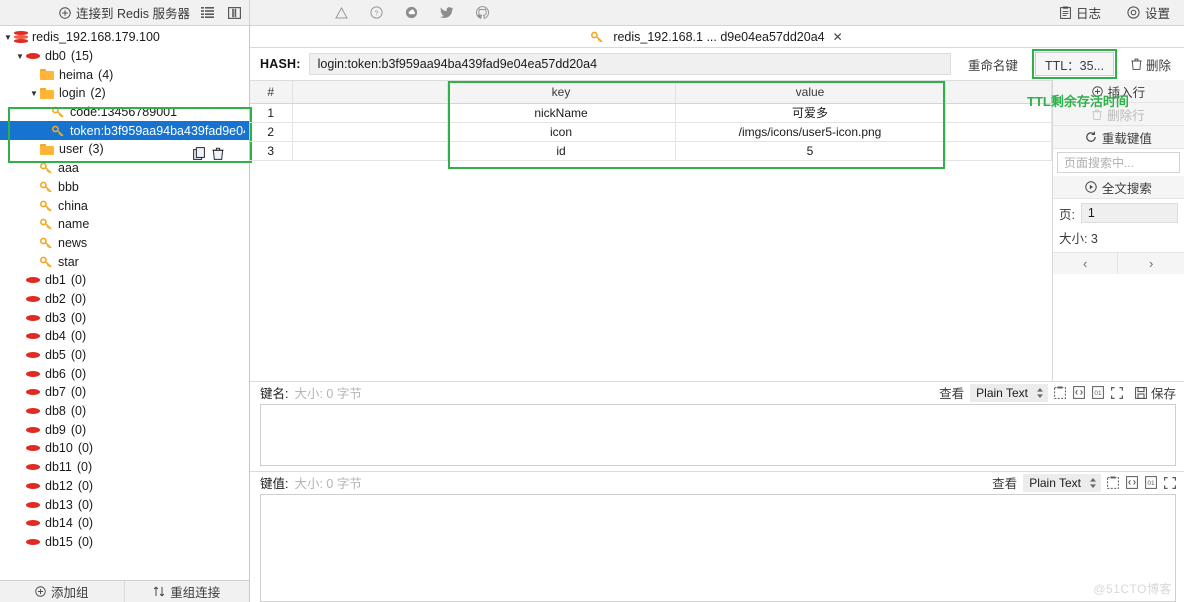  Describe the element at coordinates (1062, 482) in the screenshot. I see `value-format-select: Plain Text` at that location.